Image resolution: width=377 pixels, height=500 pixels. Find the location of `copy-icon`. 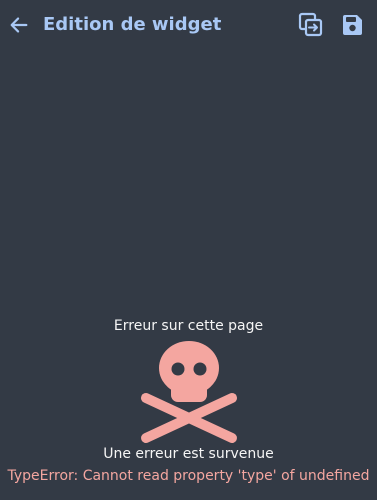

copy-icon is located at coordinates (310, 24).